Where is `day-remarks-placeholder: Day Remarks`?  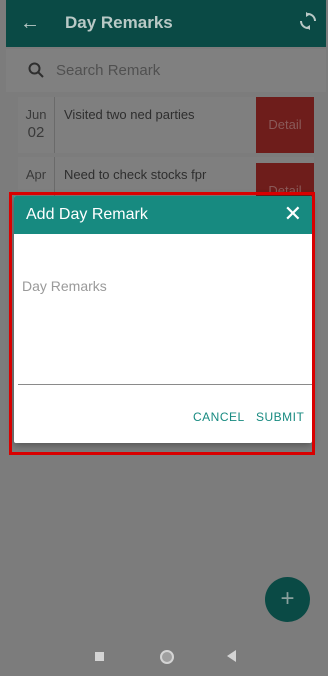
day-remarks-placeholder: Day Remarks is located at coordinates (64, 286).